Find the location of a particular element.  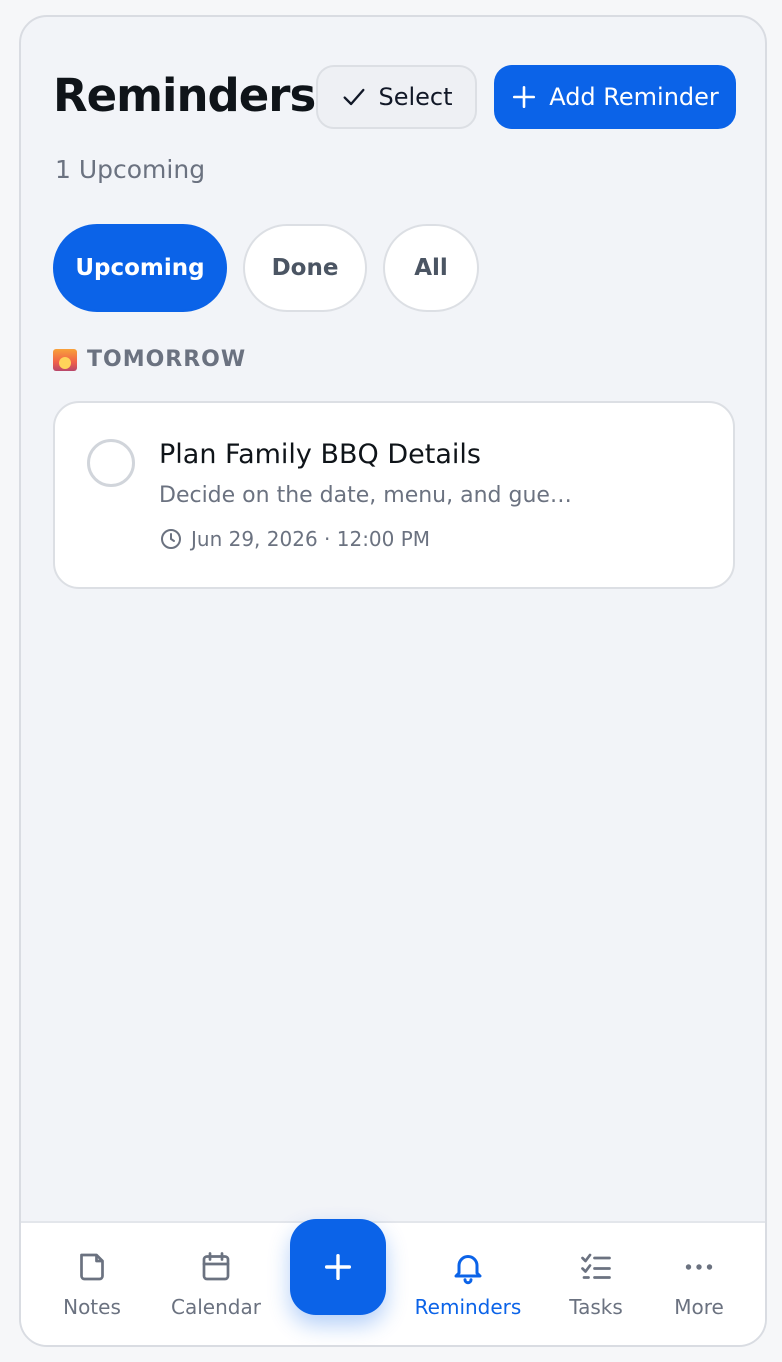

page-header: Reminders 1 Upcoming Select Add Reminder is located at coordinates (394, 124).